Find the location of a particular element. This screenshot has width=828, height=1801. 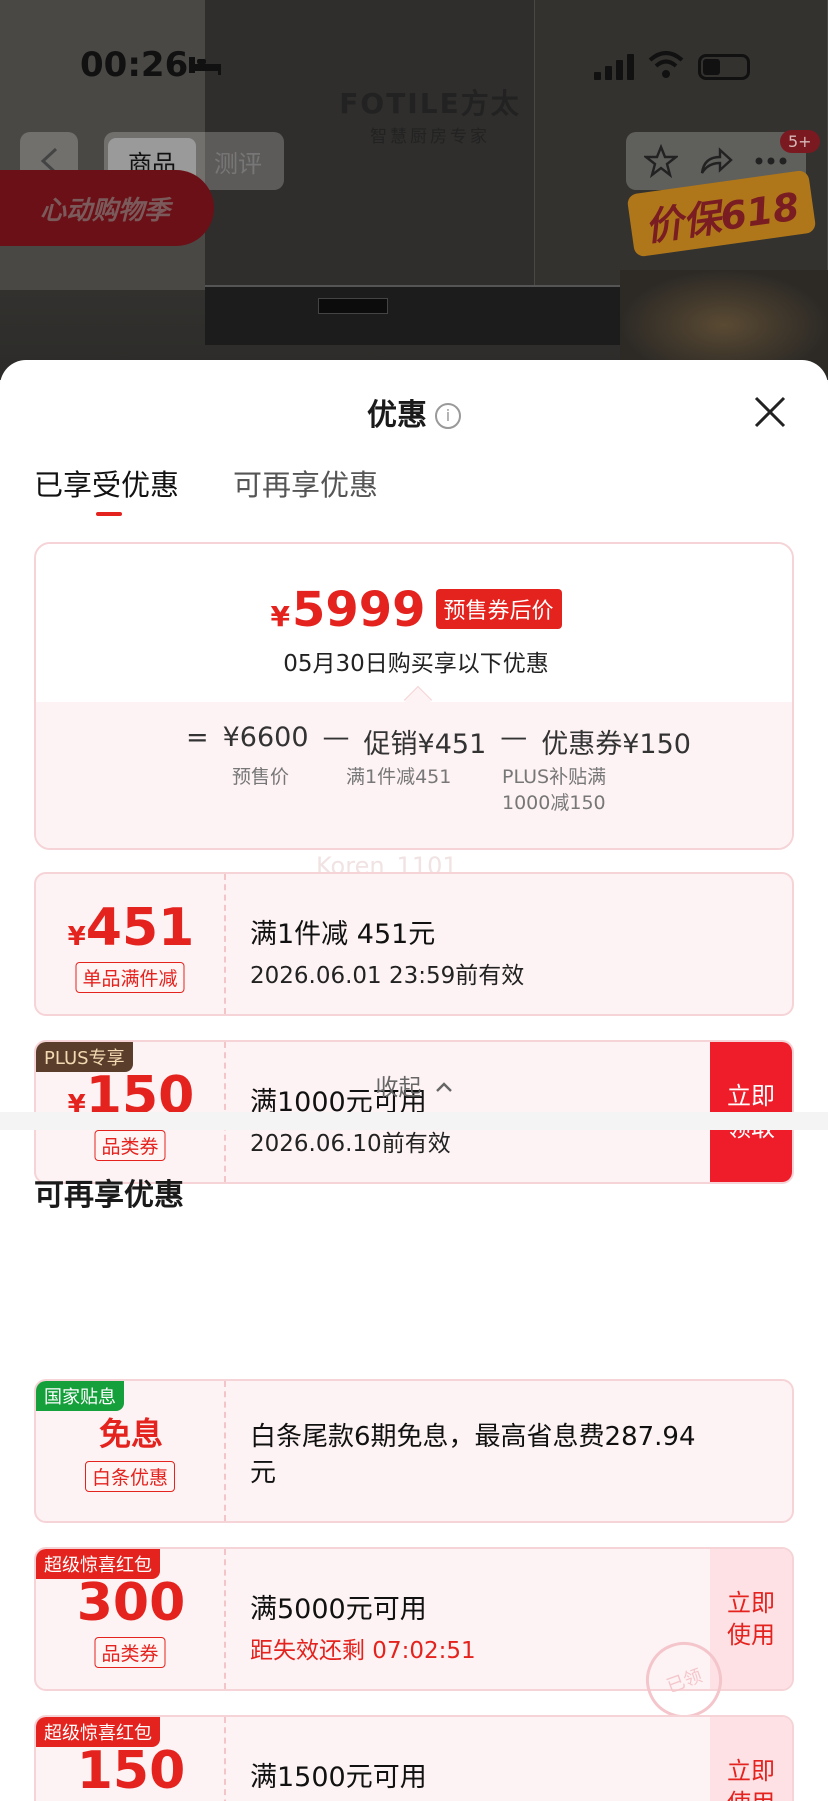

close-icon is located at coordinates (770, 412).